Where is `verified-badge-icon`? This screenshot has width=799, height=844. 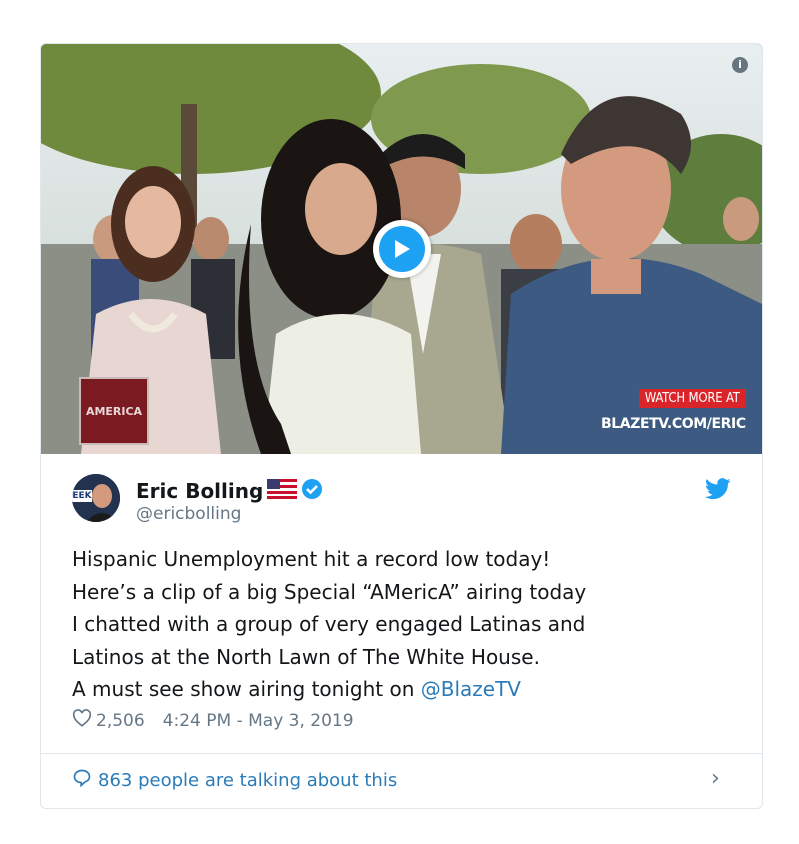
verified-badge-icon is located at coordinates (312, 491).